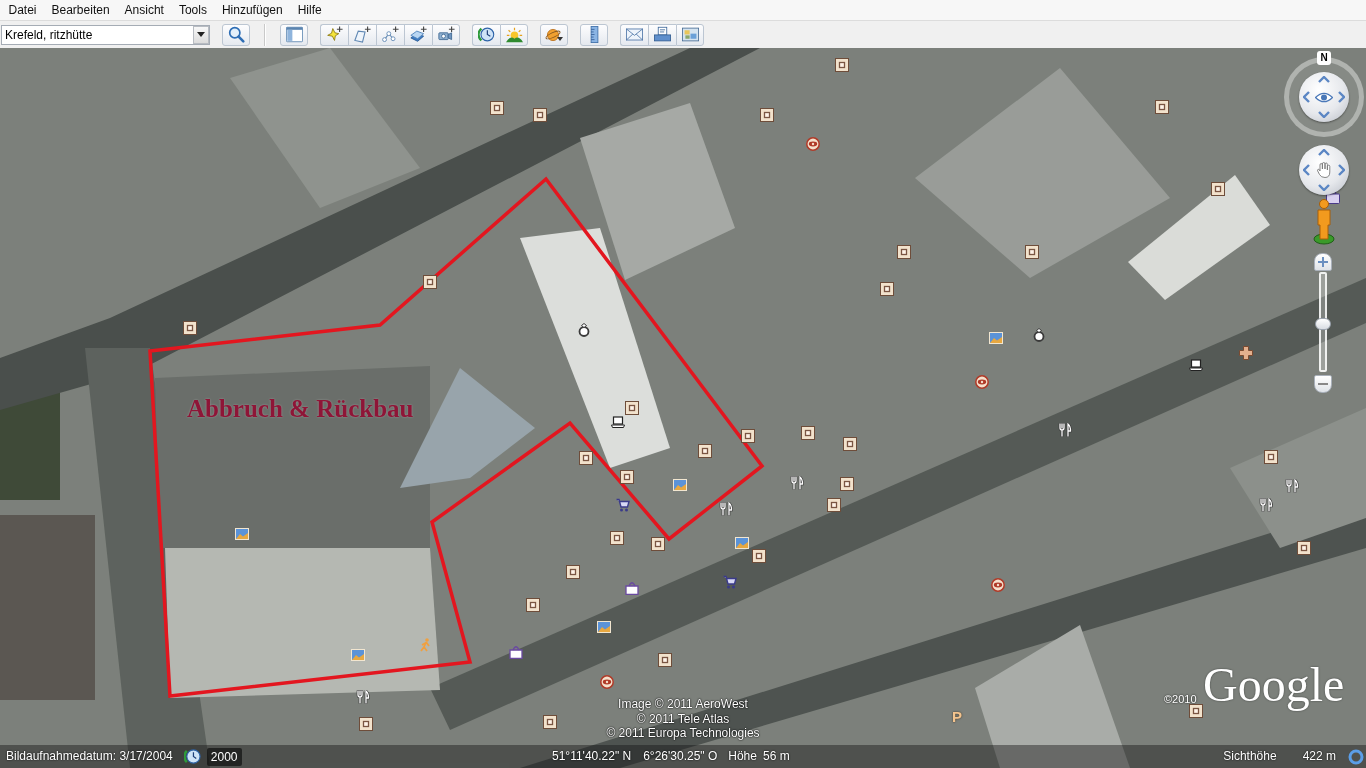 The image size is (1366, 768). I want to click on sidebar-icon, so click(294, 34).